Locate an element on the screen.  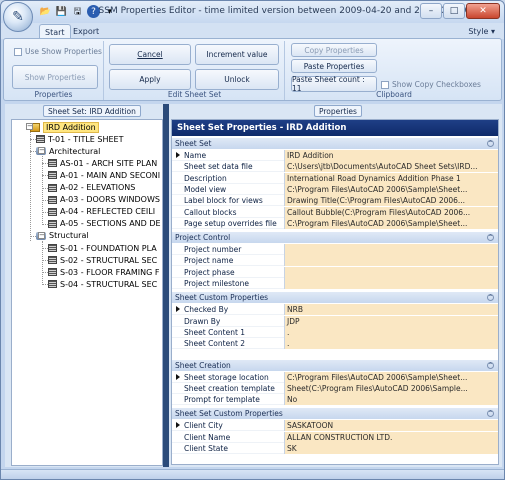
property-name: Drawn By is located at coordinates (202, 321).